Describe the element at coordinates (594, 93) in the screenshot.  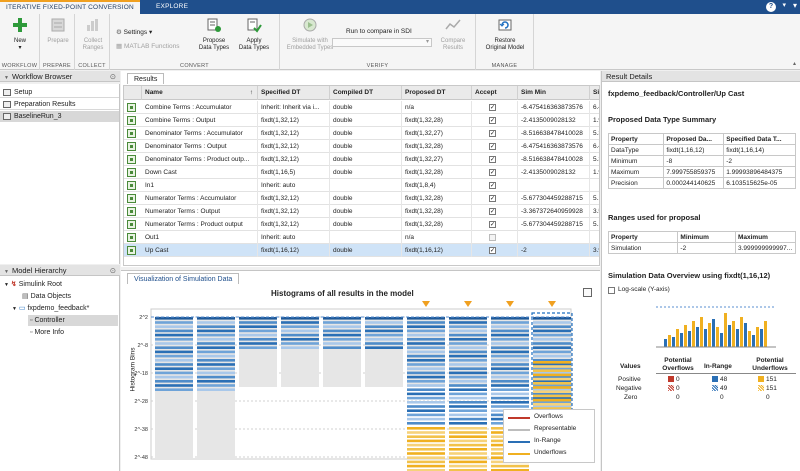
I see `column-header-sim-max: Si` at that location.